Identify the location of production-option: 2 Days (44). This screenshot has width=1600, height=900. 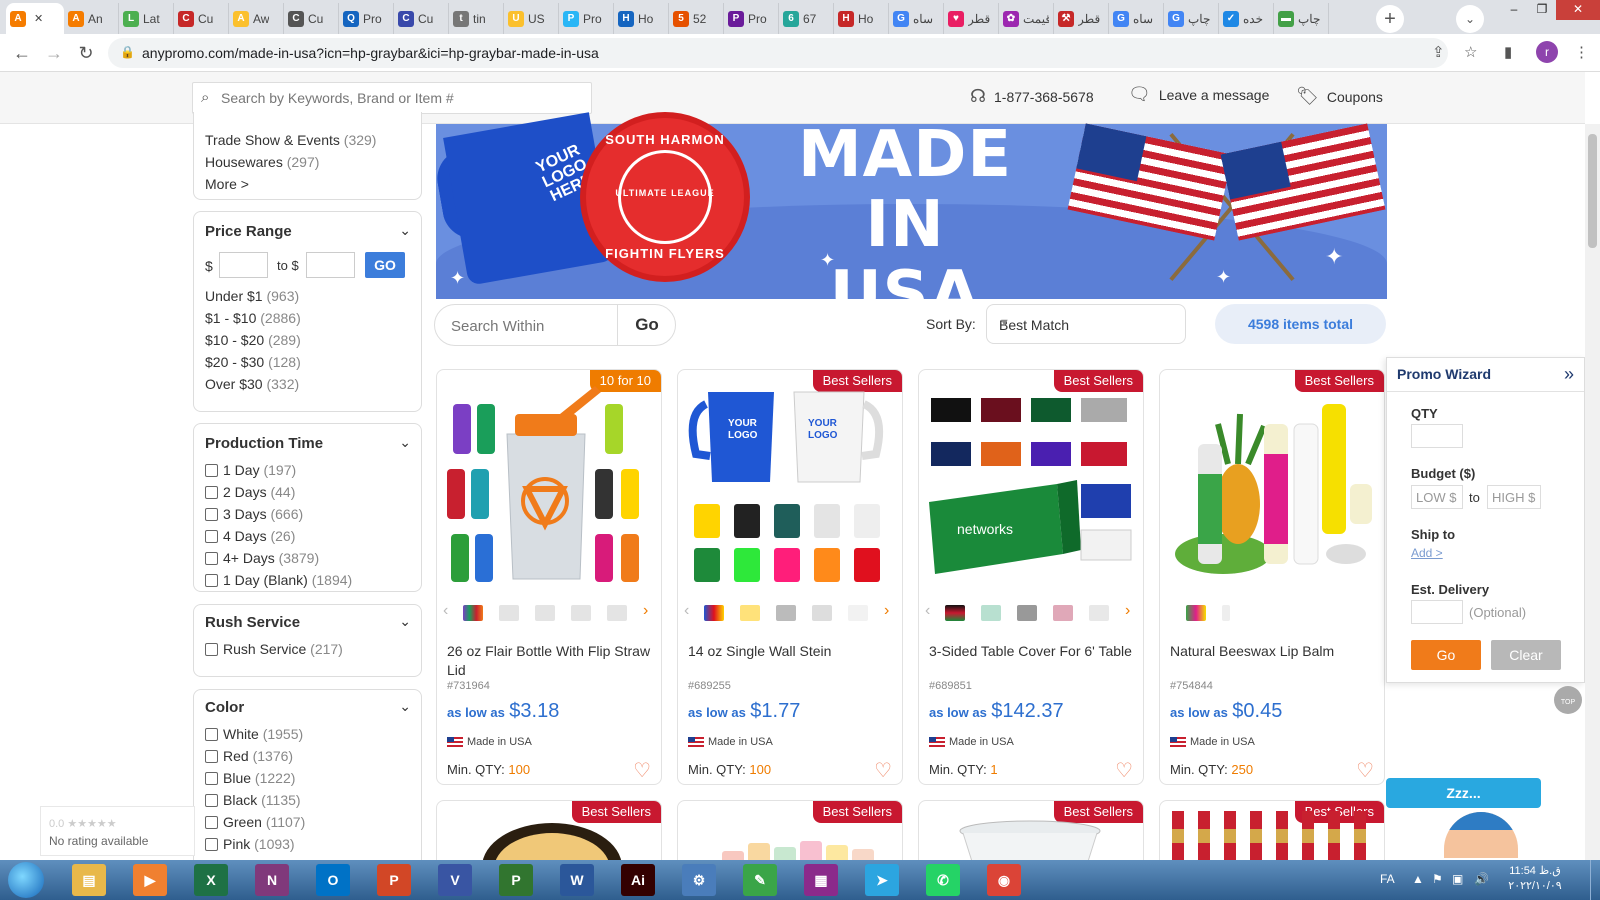
(250, 492).